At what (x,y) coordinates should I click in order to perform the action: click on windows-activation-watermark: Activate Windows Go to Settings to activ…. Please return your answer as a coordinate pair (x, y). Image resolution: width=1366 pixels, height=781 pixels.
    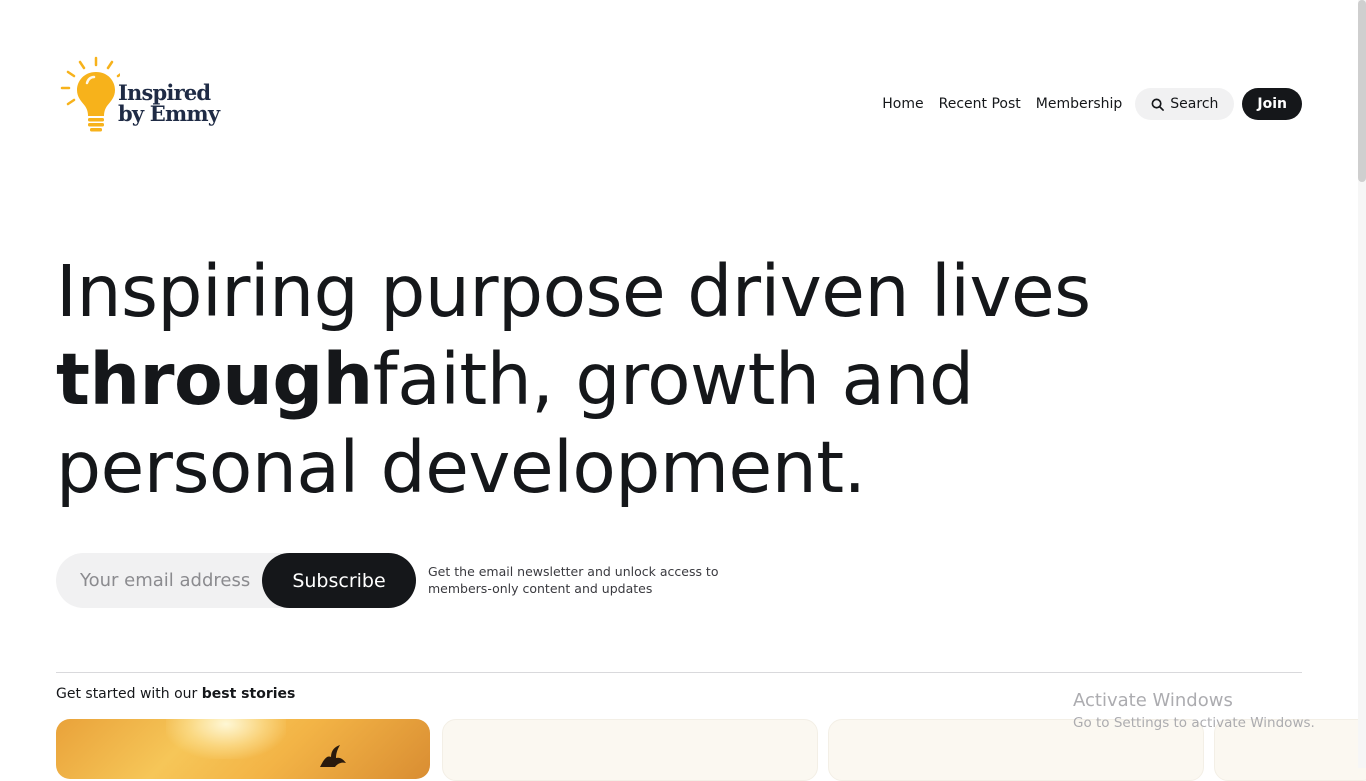
    Looking at the image, I should click on (1194, 712).